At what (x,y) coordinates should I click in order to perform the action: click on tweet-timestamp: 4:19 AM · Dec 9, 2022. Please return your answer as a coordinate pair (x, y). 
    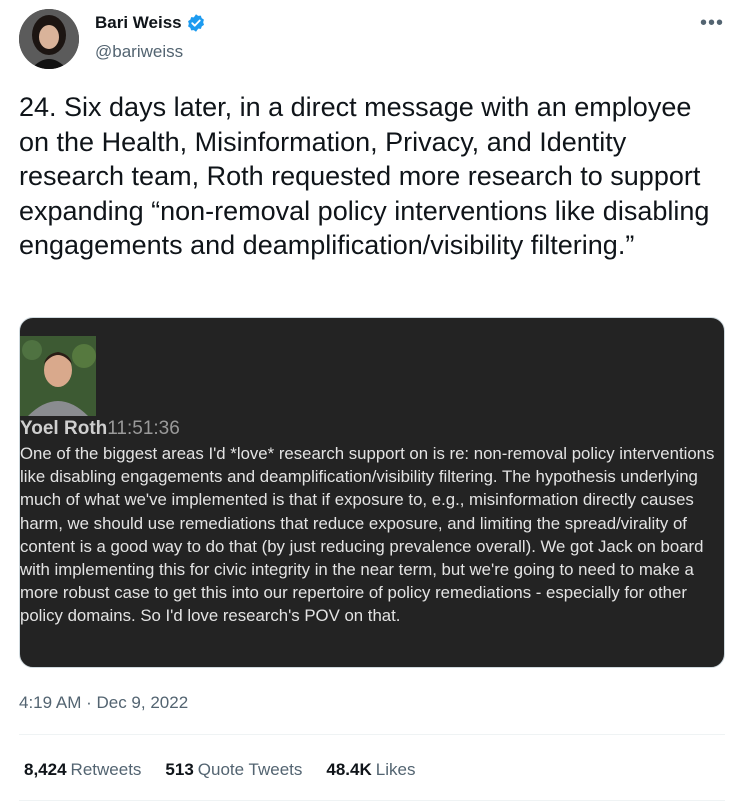
    Looking at the image, I should click on (103, 703).